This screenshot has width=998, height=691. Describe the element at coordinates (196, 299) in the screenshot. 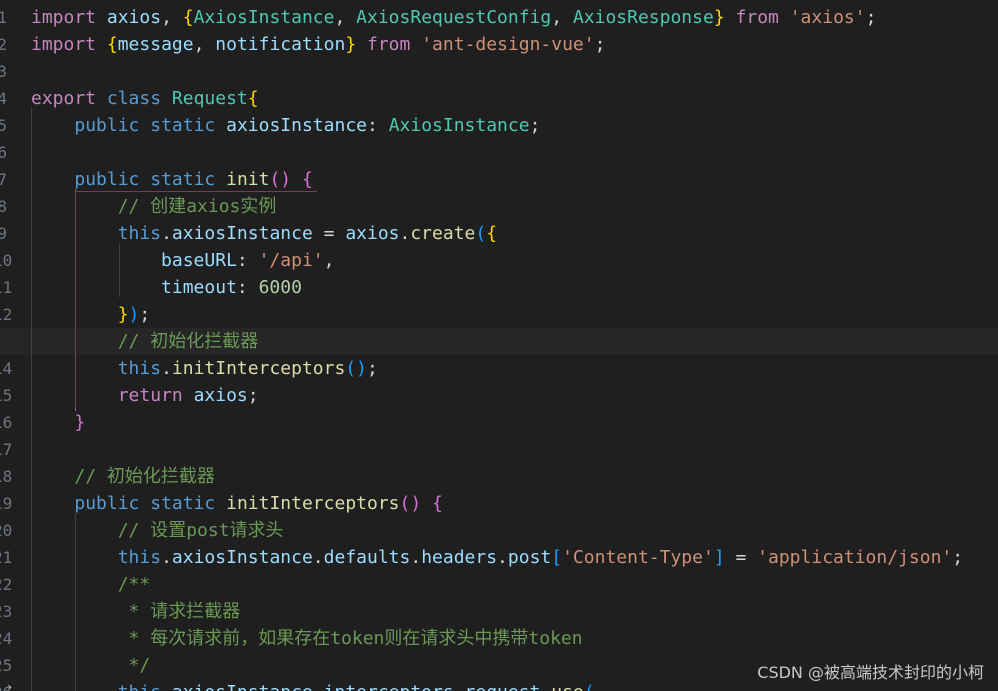

I see `bracket-scope-box` at that location.